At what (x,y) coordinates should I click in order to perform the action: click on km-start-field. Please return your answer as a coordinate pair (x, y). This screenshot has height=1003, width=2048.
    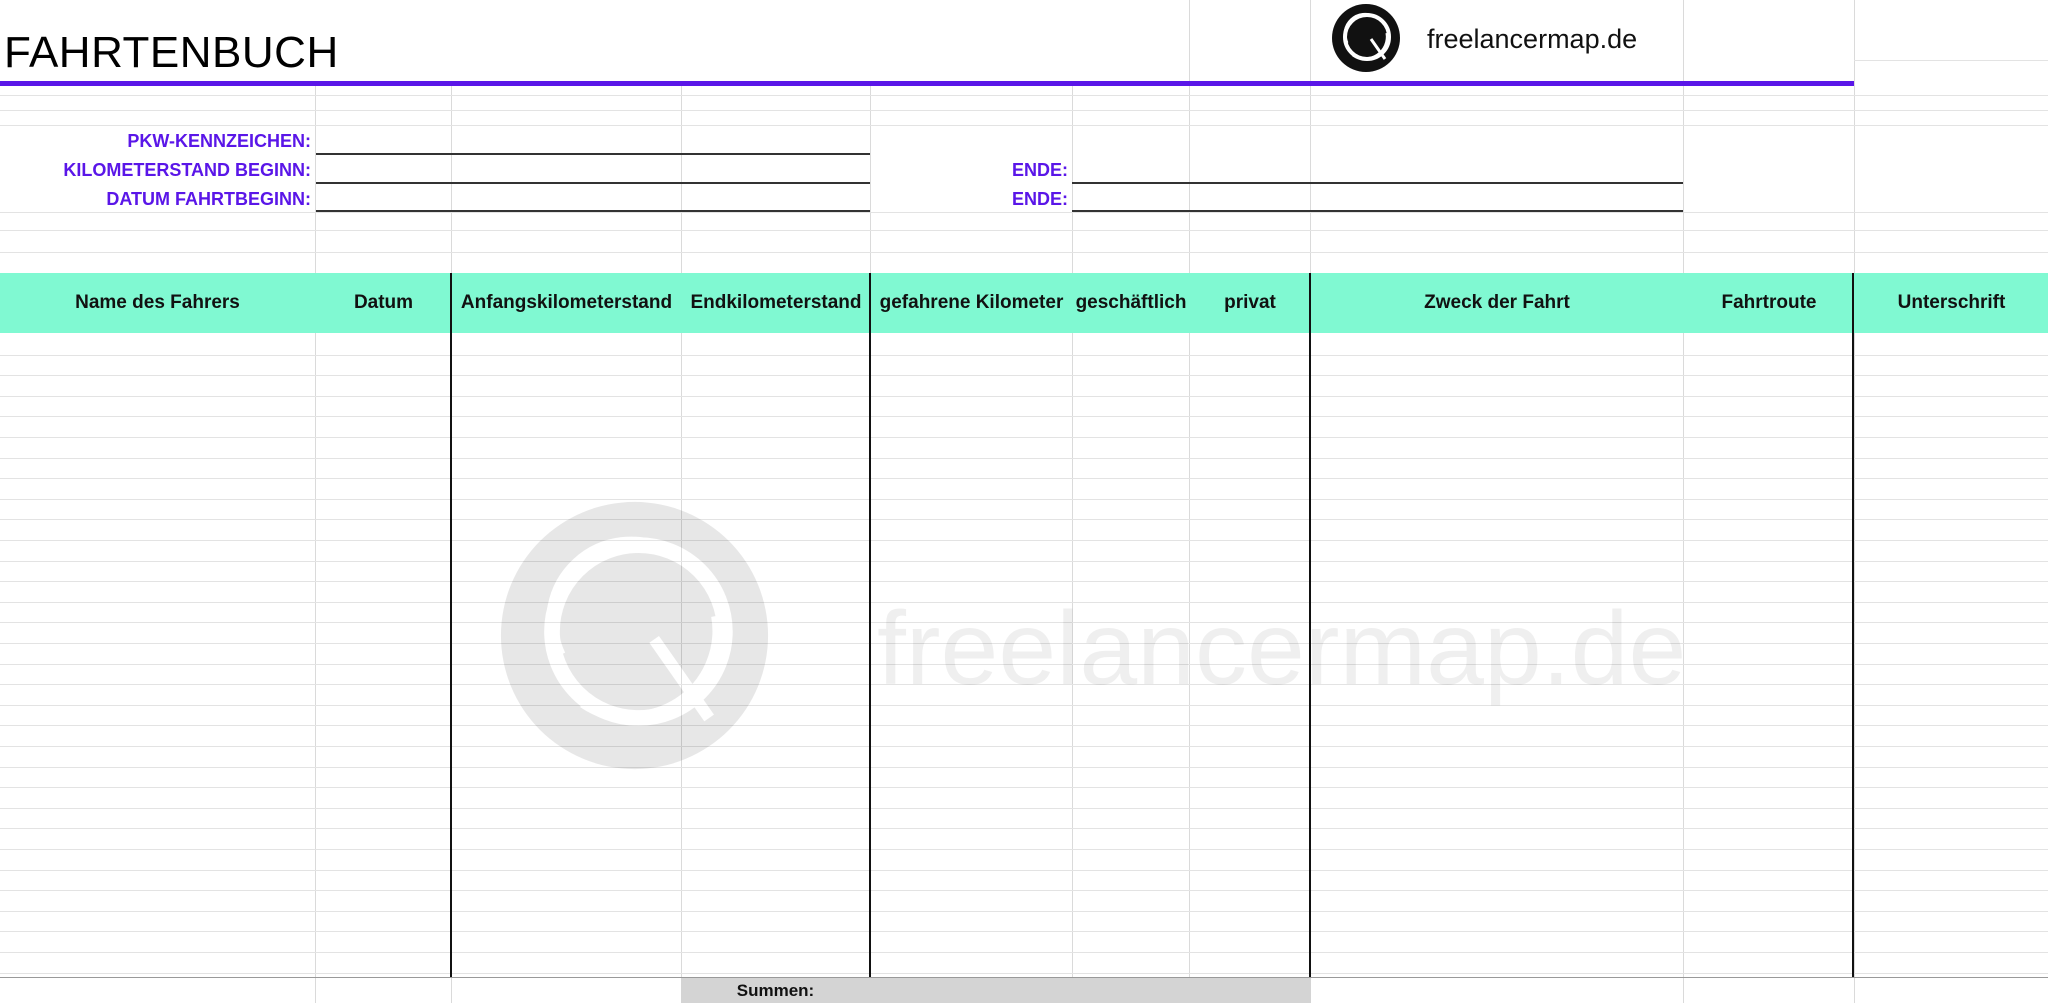
    Looking at the image, I should click on (592, 169).